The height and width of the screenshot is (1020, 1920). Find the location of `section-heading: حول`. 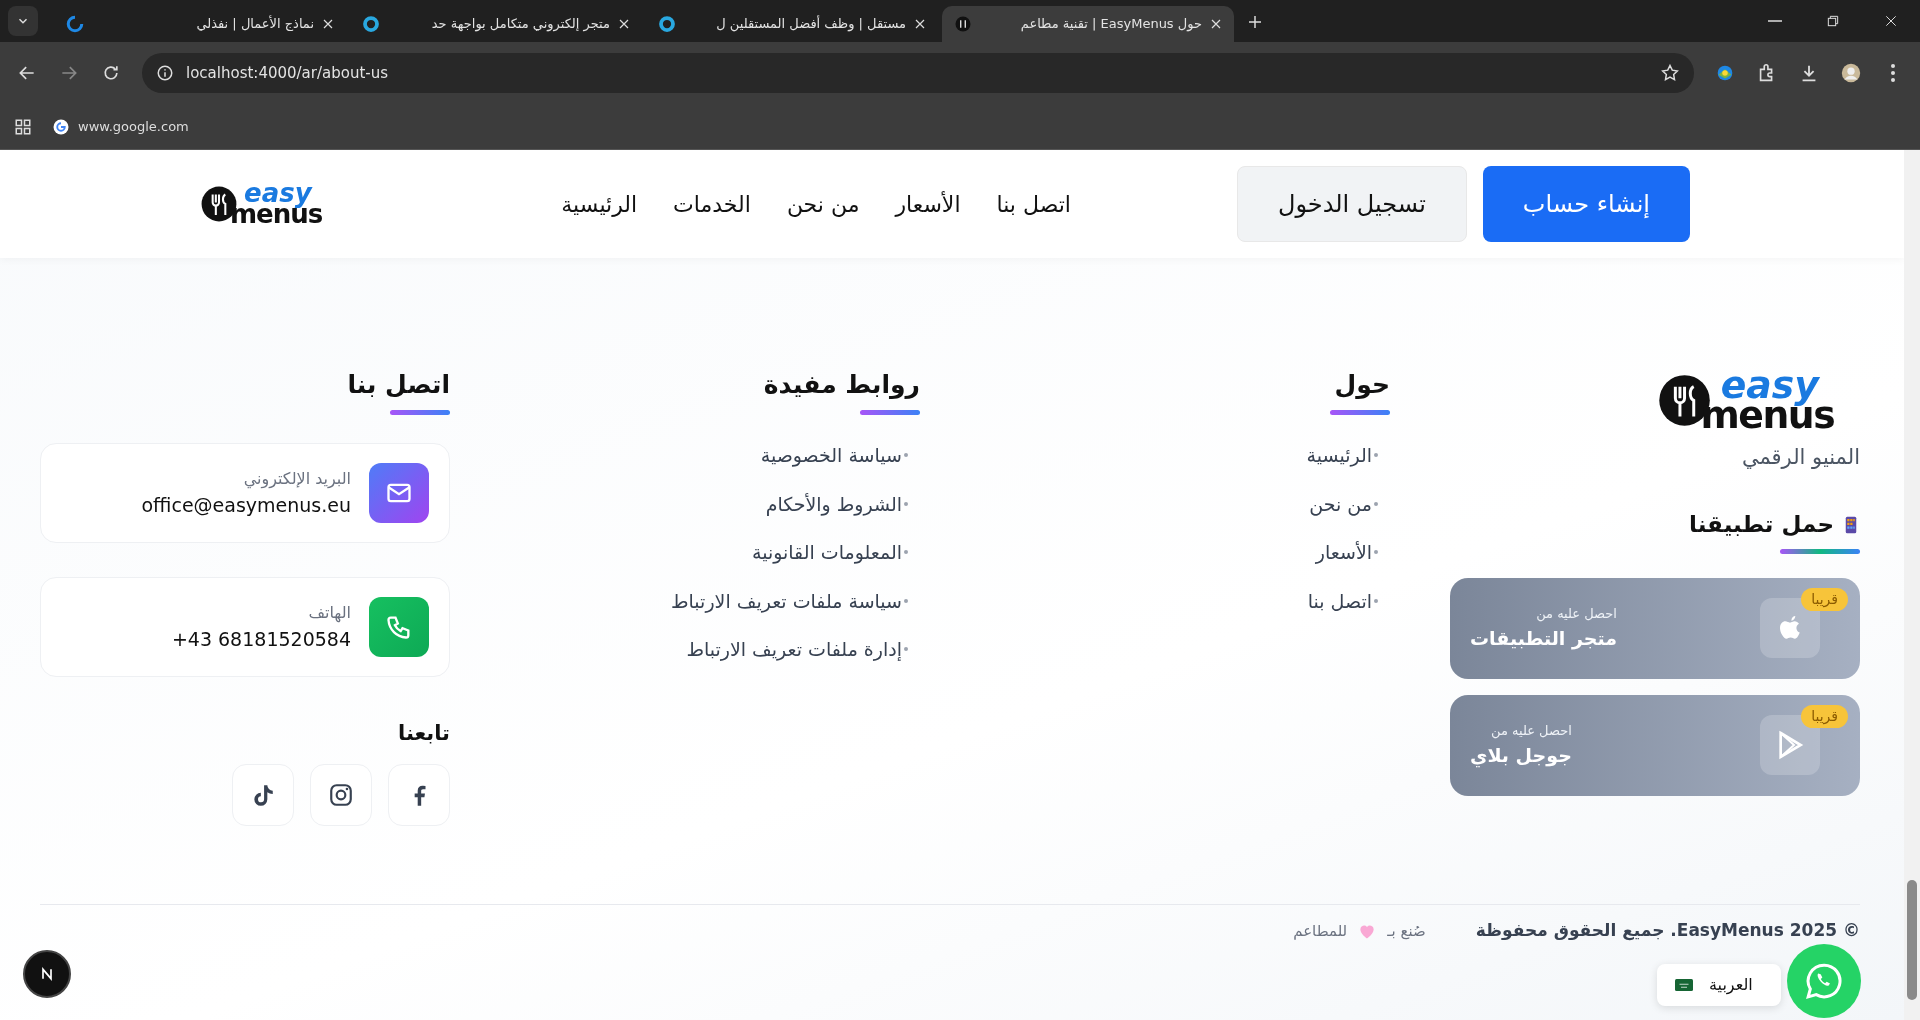

section-heading: حول is located at coordinates (1362, 385).